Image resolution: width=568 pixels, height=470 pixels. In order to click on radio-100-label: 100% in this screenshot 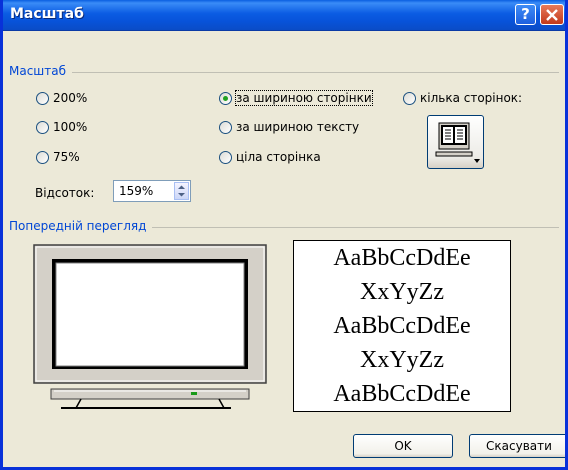, I will do `click(70, 127)`.